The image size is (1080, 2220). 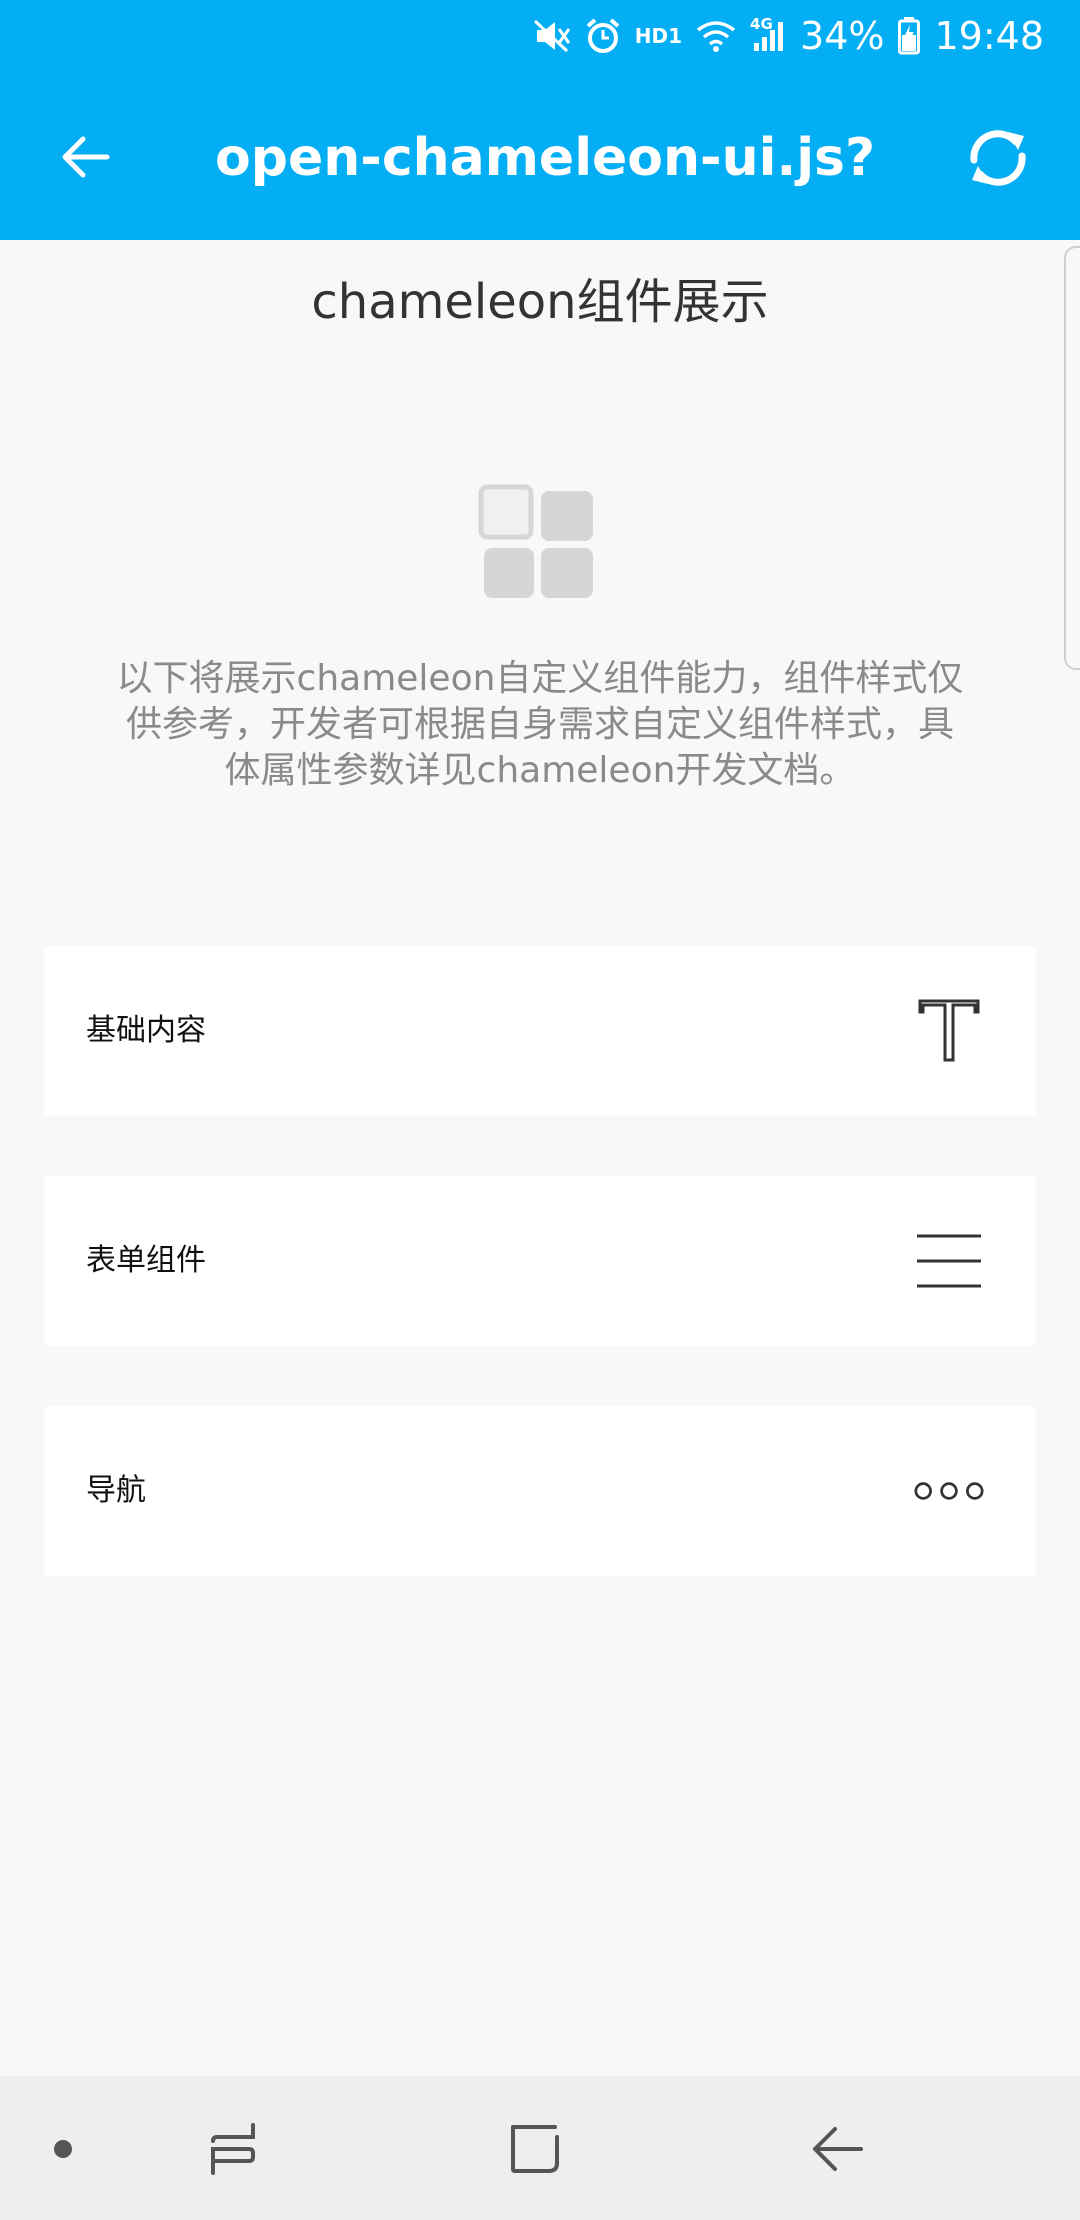 What do you see at coordinates (146, 1260) in the screenshot?
I see `menu-item-label: 表单组件` at bounding box center [146, 1260].